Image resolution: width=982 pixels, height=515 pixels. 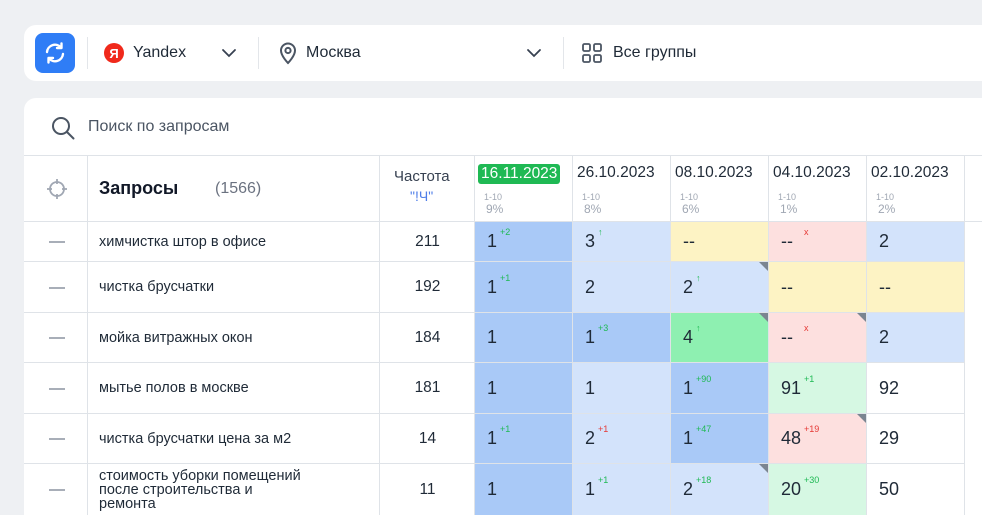 I want to click on table-row: химчистка штор в офисе 211 1 +2 3 ↑ -- -- x 2, so click(x=503, y=242).